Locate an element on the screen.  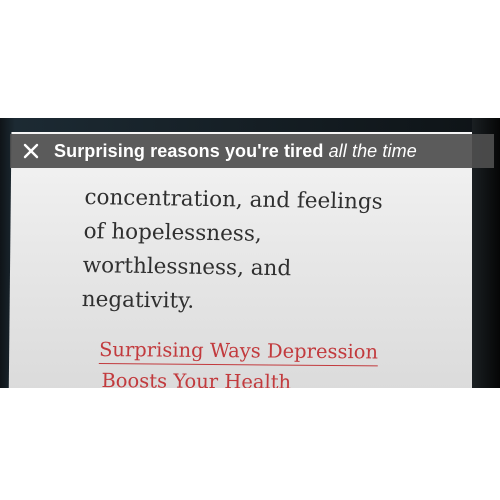
close-button is located at coordinates (31, 151).